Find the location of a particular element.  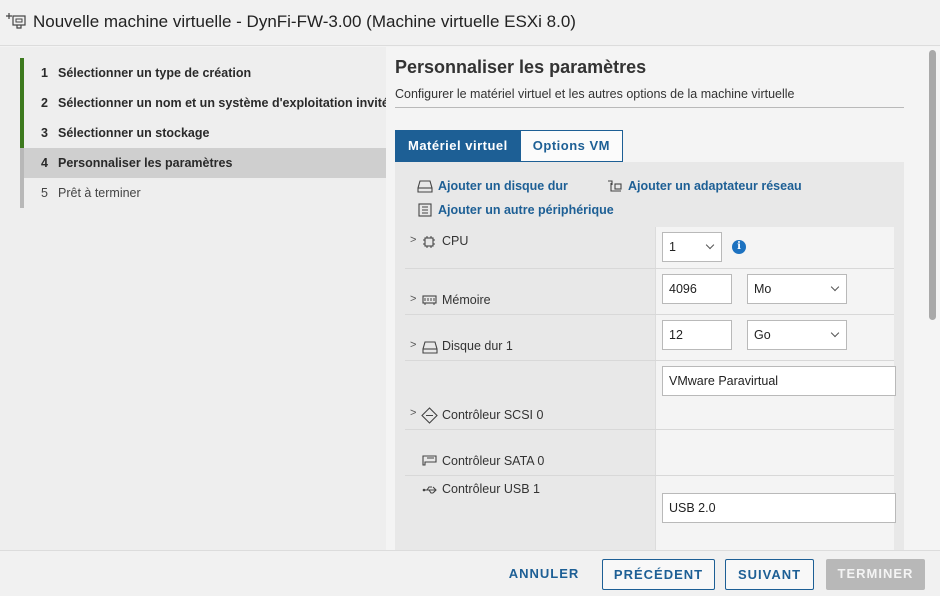

cpu-count-select: 1 is located at coordinates (692, 247).